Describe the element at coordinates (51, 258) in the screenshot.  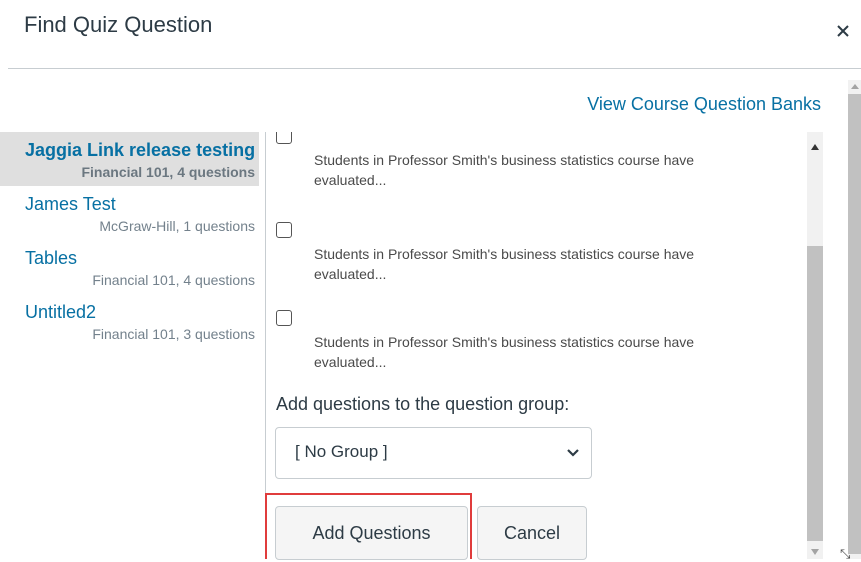
I see `bank-name: Tables` at that location.